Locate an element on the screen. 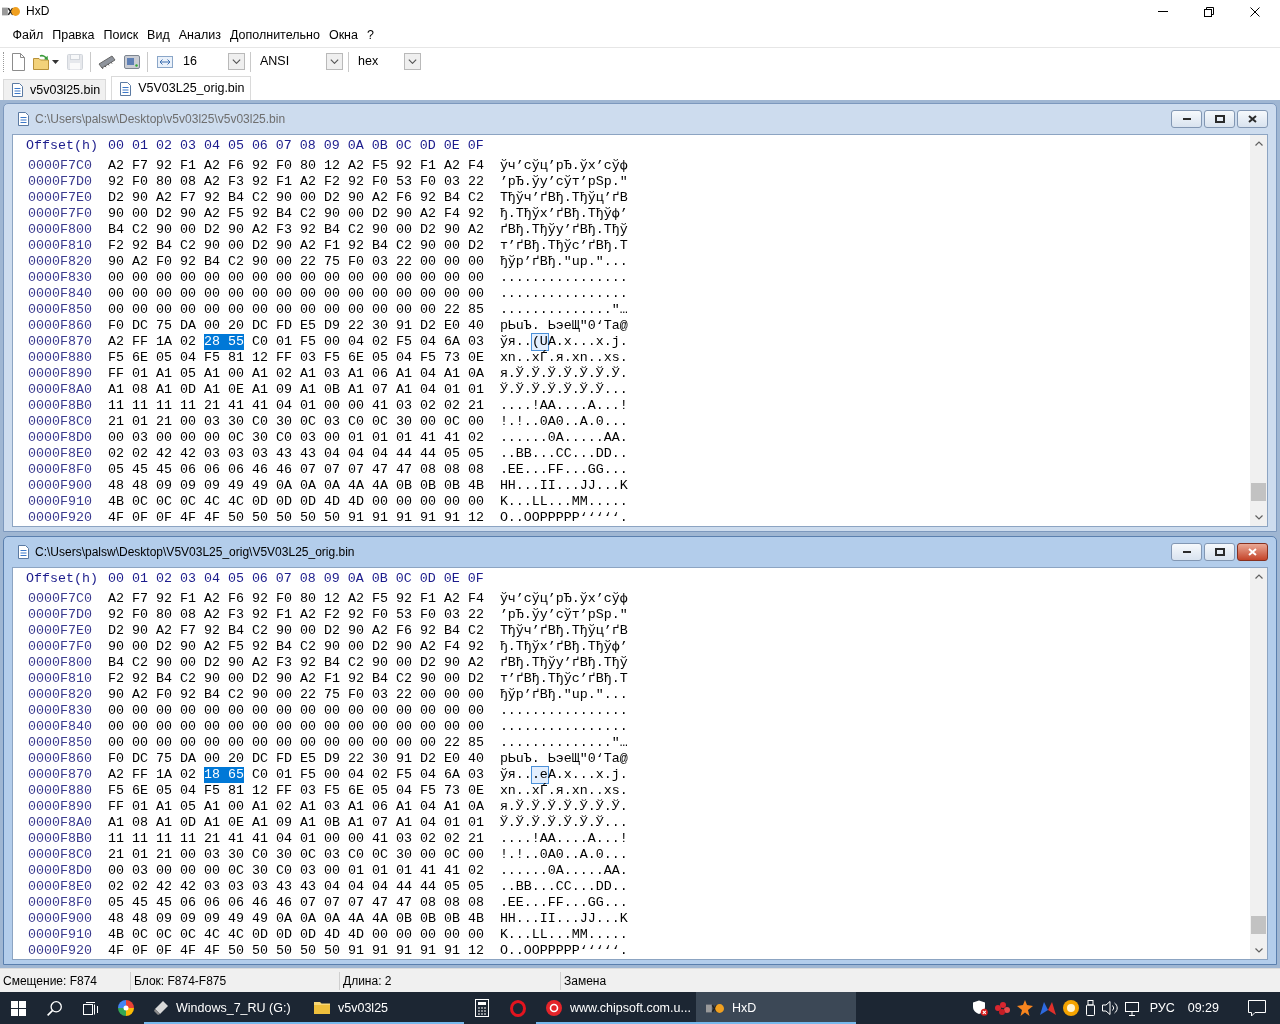  chevron-down-icon is located at coordinates (412, 61).